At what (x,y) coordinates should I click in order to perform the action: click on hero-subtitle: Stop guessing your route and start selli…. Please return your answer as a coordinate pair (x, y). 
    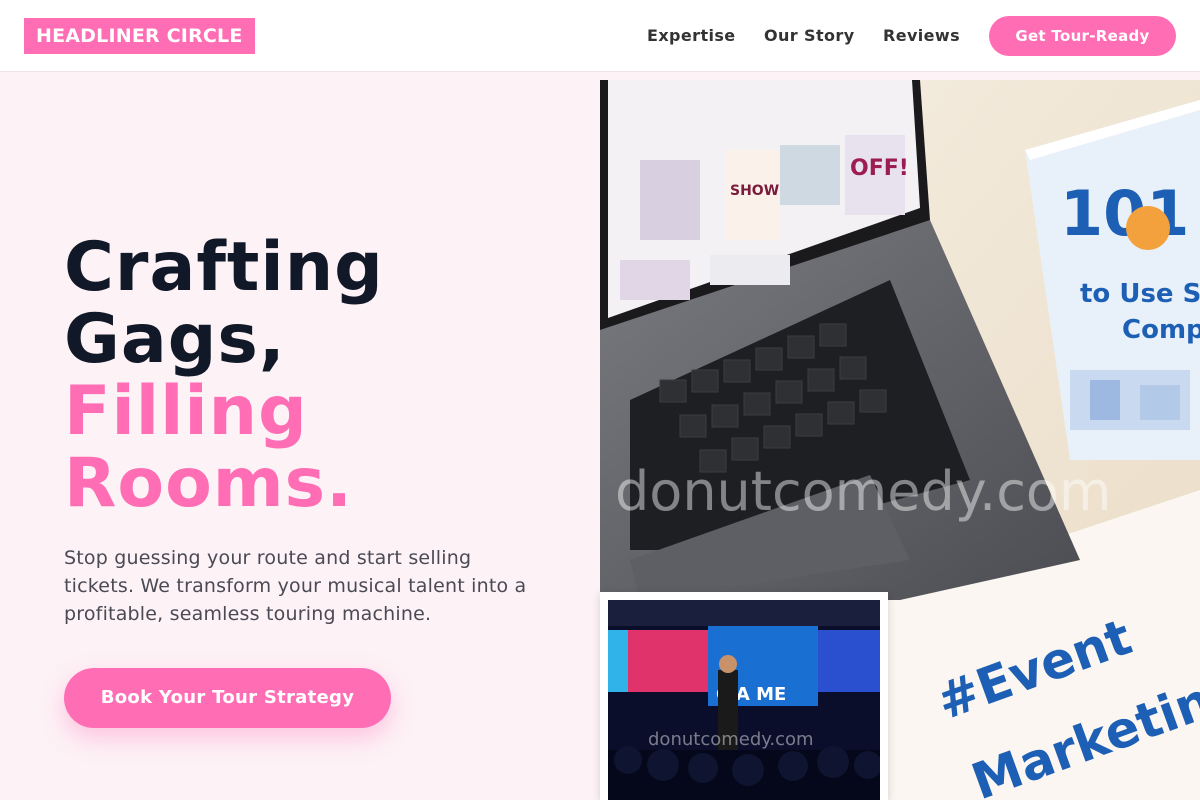
    Looking at the image, I should click on (295, 586).